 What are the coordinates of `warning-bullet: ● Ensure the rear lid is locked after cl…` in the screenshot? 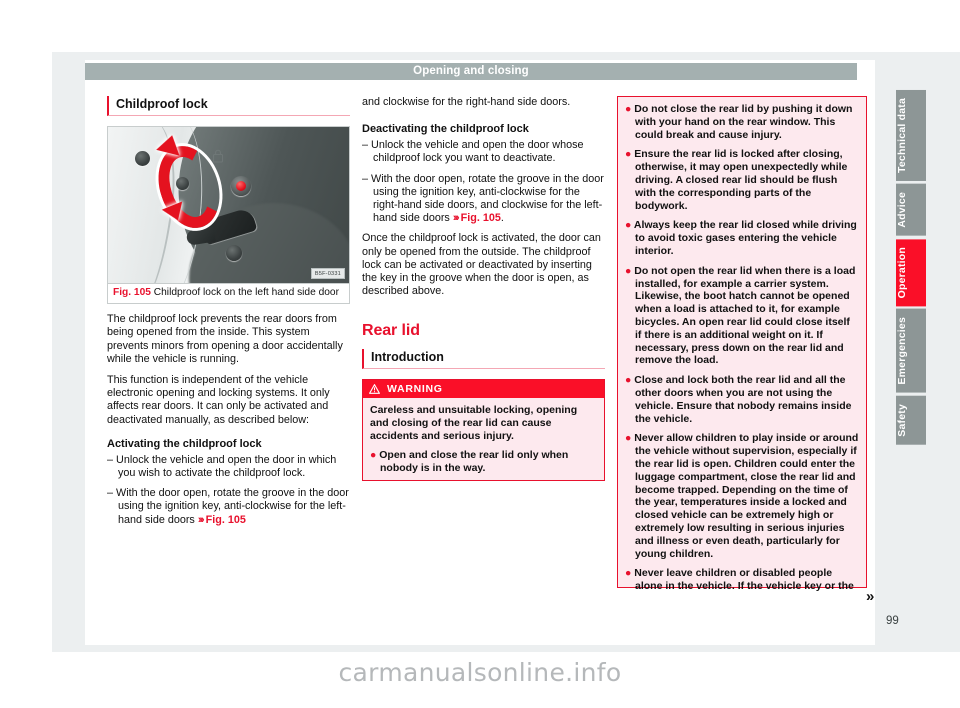 It's located at (742, 180).